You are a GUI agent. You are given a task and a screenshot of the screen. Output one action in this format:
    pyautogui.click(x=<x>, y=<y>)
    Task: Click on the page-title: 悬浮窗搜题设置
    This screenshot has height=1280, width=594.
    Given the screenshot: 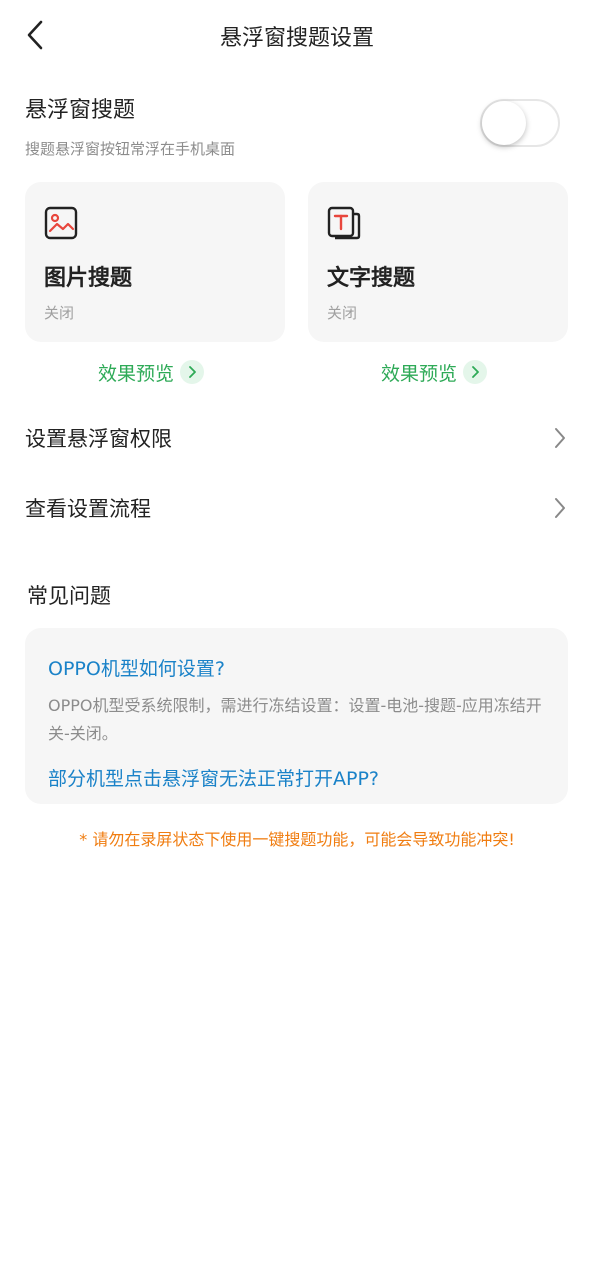 What is the action you would take?
    pyautogui.click(x=296, y=38)
    